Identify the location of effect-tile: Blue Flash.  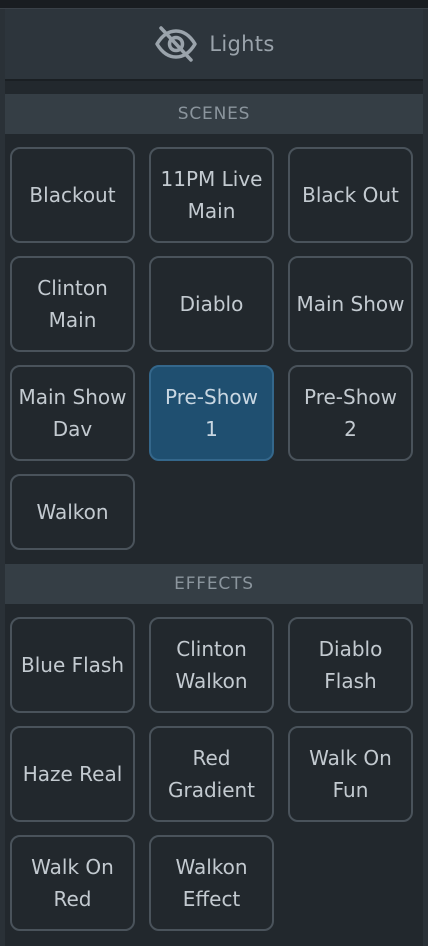
(72, 665).